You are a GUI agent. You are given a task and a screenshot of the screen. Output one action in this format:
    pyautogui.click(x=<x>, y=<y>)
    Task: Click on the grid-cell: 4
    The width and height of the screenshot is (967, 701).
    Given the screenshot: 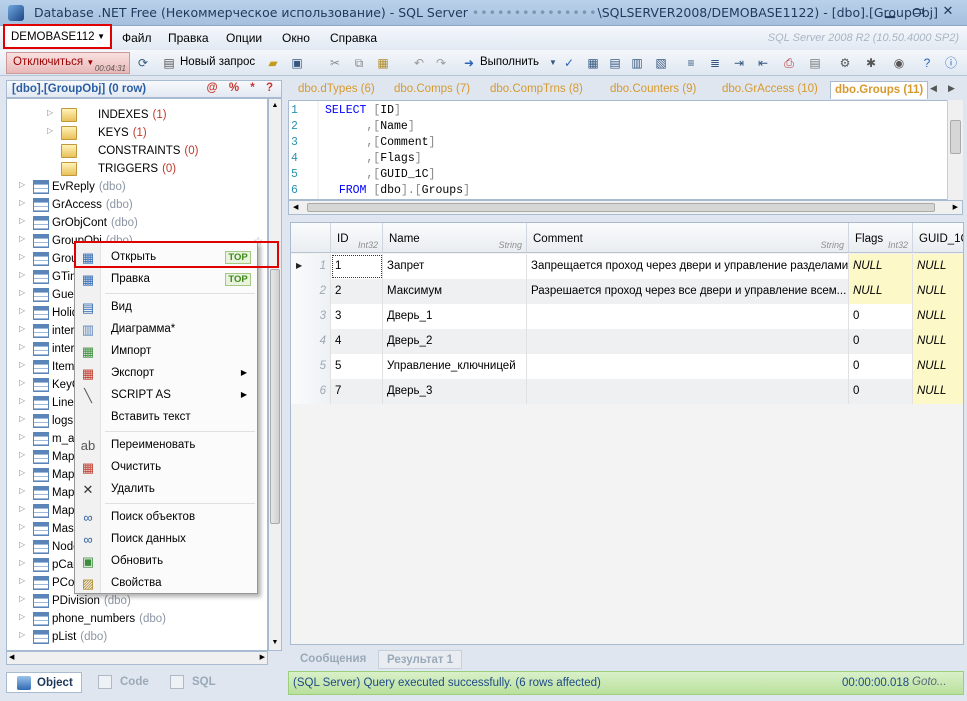 What is the action you would take?
    pyautogui.click(x=357, y=341)
    